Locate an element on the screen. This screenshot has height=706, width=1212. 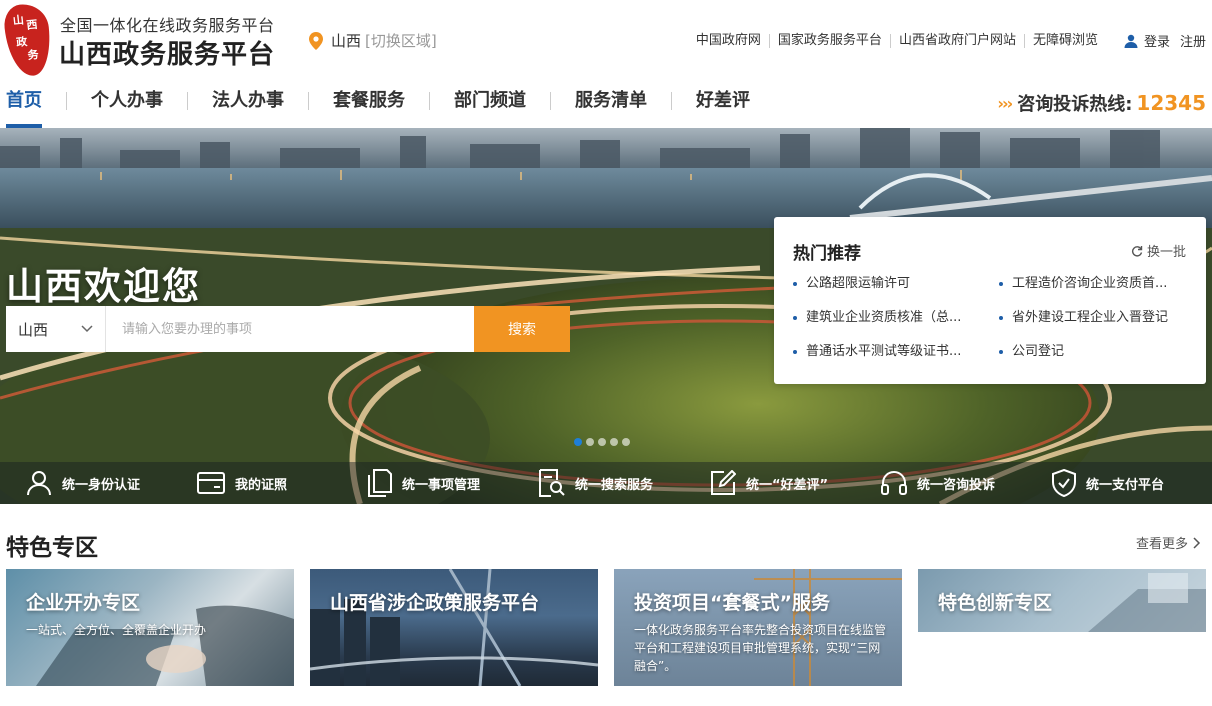
nav-home: 首页 is located at coordinates (36, 101).